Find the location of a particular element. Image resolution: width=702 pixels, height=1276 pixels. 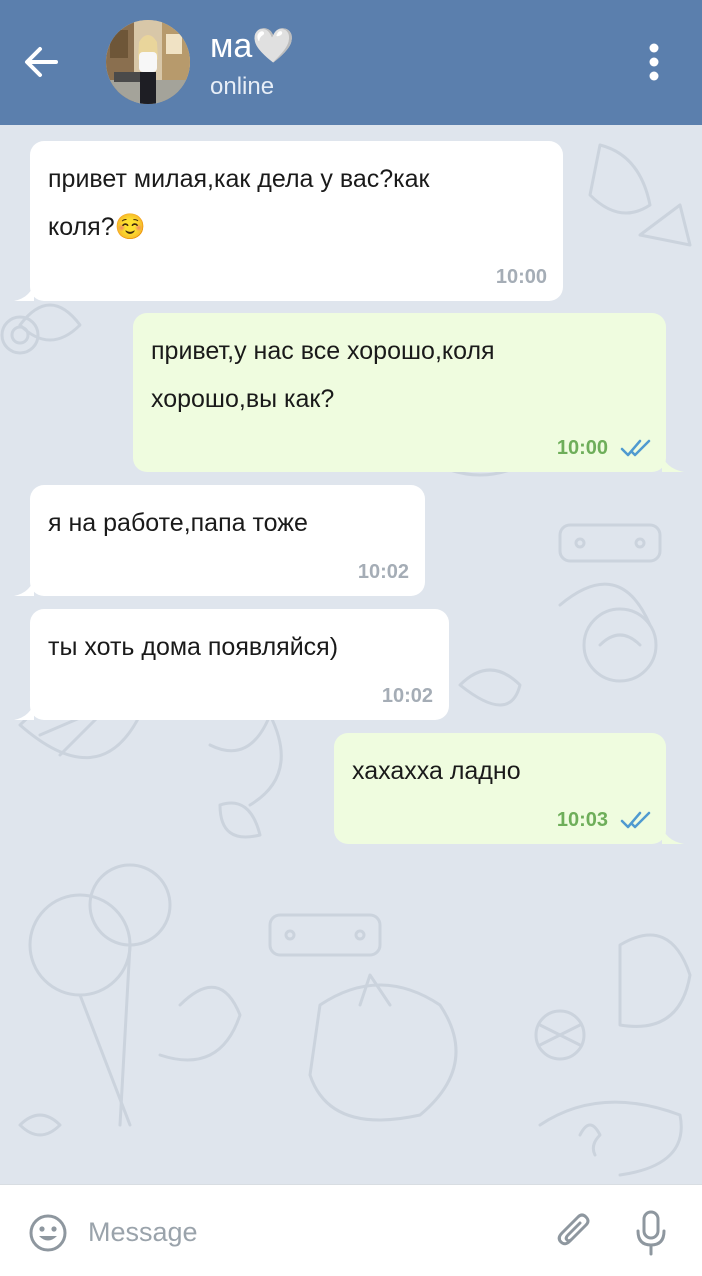

message-bubble-incoming: ты хоть дома появляйся) 10:02 is located at coordinates (231, 664).